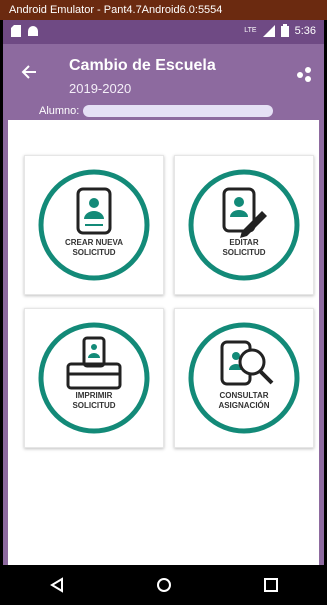 Image resolution: width=327 pixels, height=605 pixels. Describe the element at coordinates (304, 74) in the screenshot. I see `share-icon` at that location.